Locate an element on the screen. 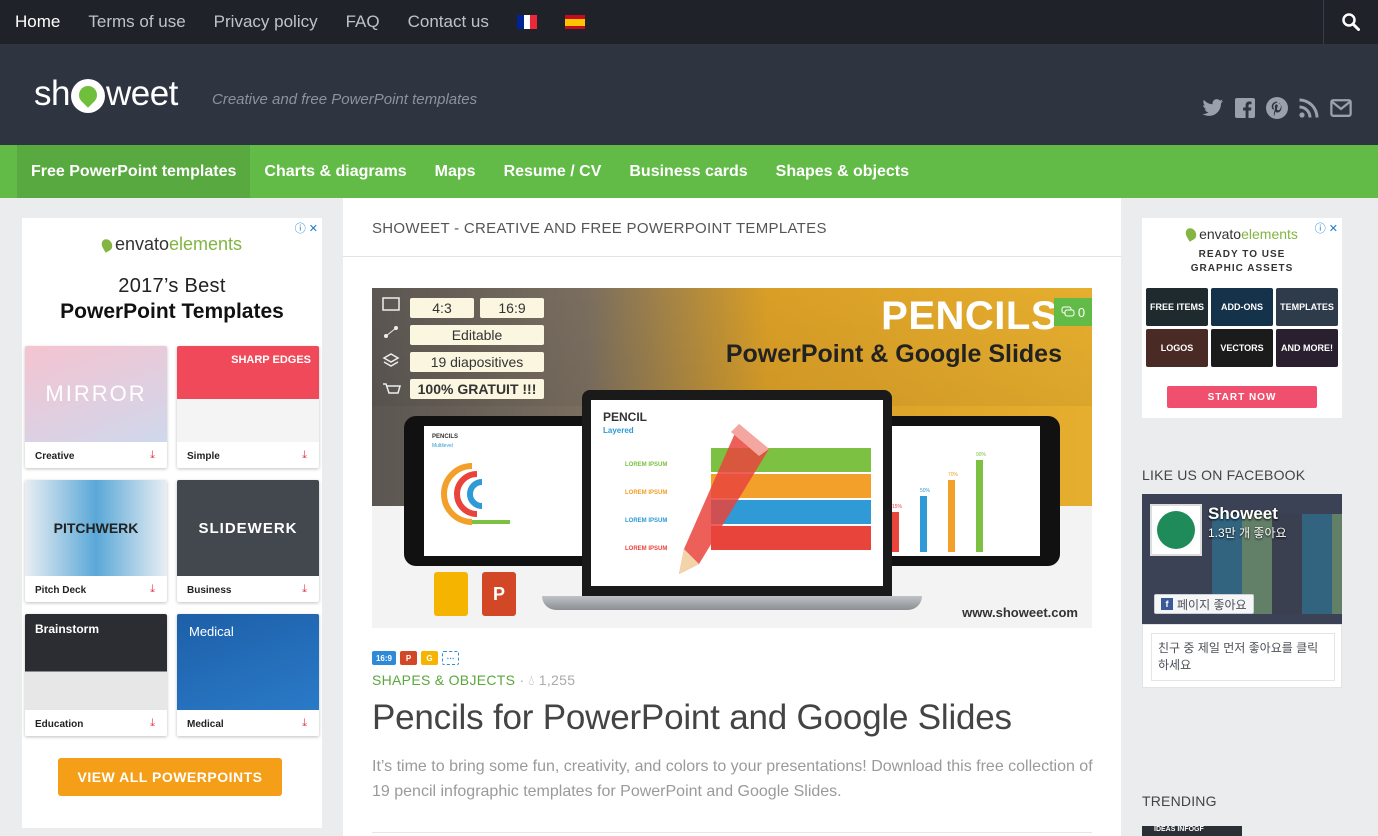 The height and width of the screenshot is (836, 1378). template-thumbnail: SLIDEWERK is located at coordinates (248, 528).